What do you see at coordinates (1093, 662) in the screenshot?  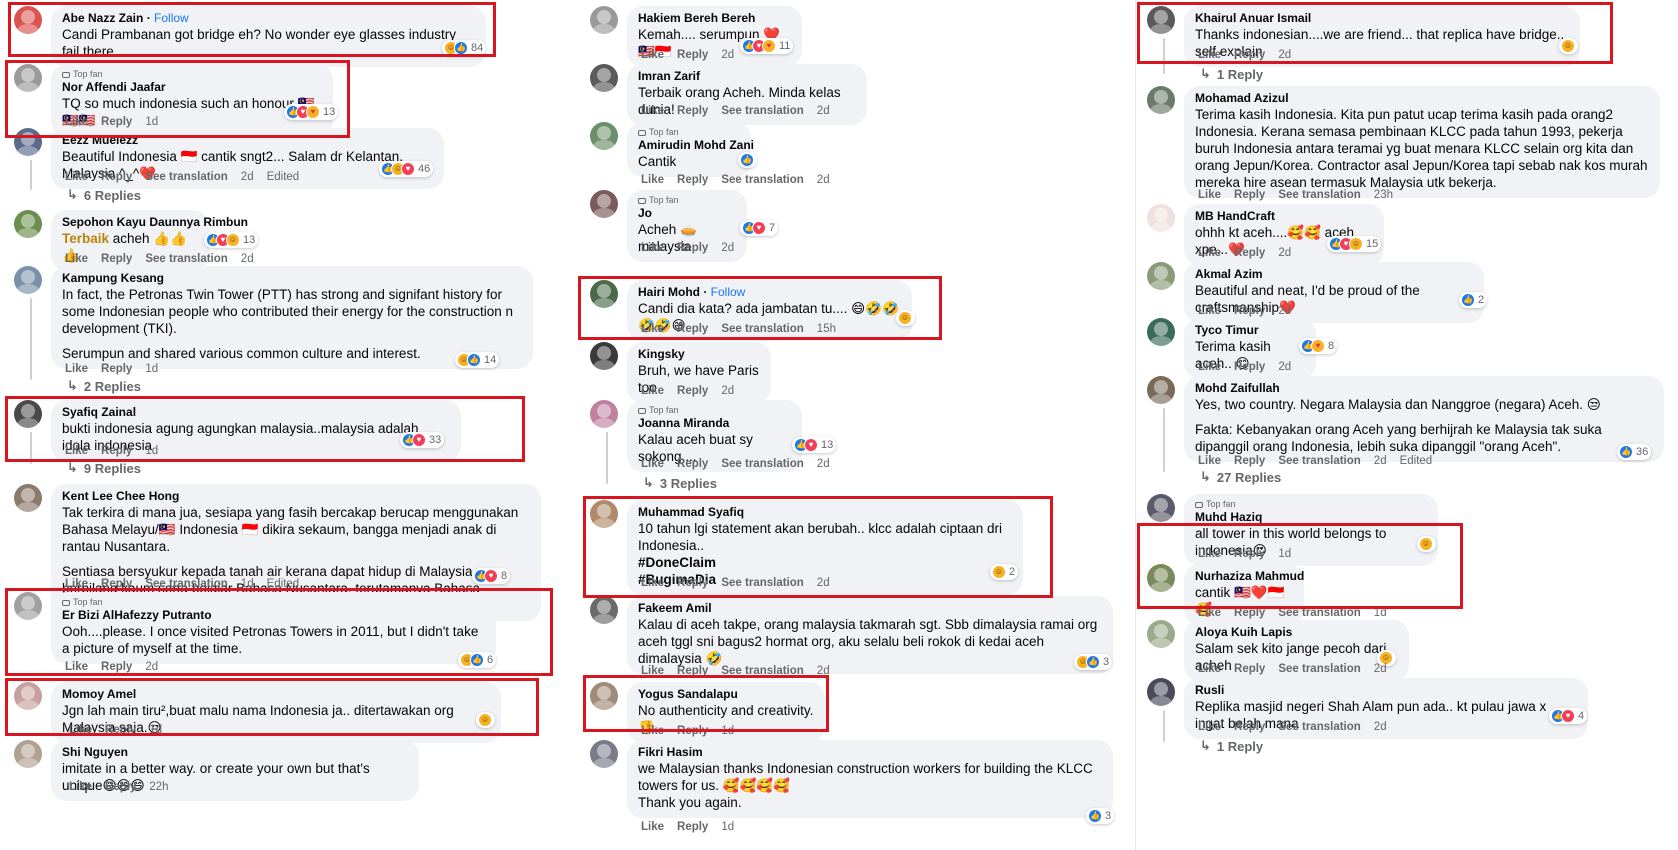 I see `reaction-summary: ☺ 👍 3` at bounding box center [1093, 662].